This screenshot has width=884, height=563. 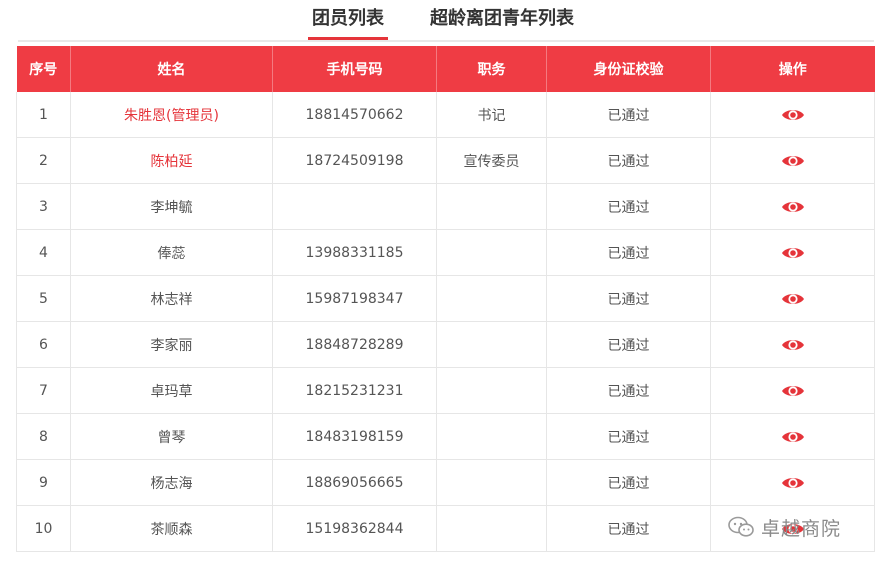 What do you see at coordinates (491, 160) in the screenshot?
I see `cell-role: 宣传委员` at bounding box center [491, 160].